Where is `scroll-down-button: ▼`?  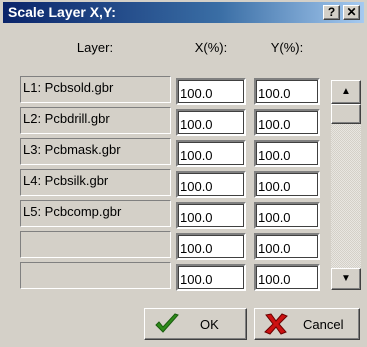 scroll-down-button: ▼ is located at coordinates (346, 279).